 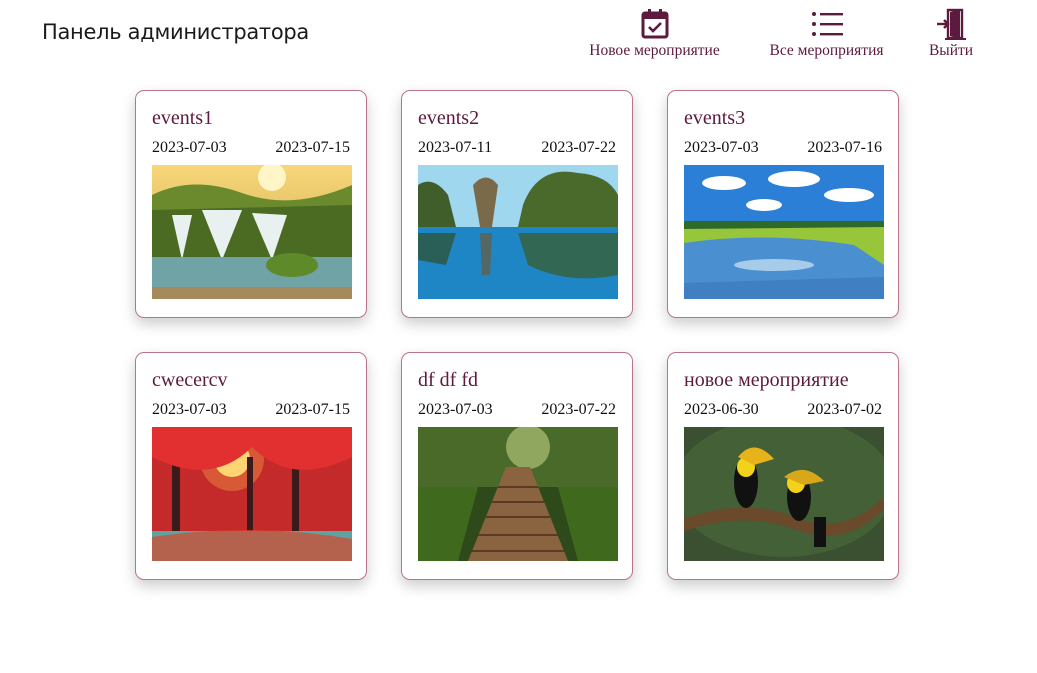 What do you see at coordinates (844, 147) in the screenshot?
I see `event-end-date: 2023-07-16` at bounding box center [844, 147].